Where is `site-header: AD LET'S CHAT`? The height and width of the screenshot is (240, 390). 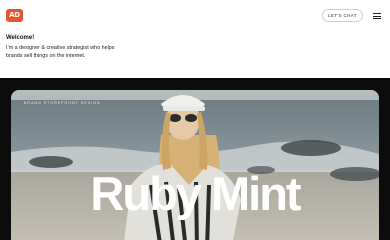
site-header: AD LET'S CHAT is located at coordinates (195, 15).